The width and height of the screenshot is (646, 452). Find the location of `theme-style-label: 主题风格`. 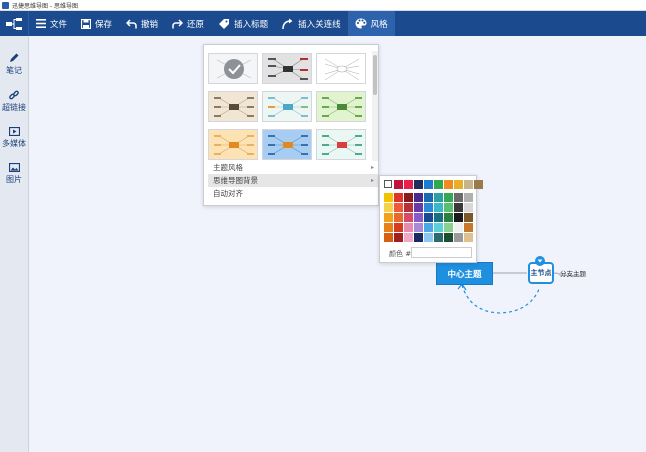

theme-style-label: 主题风格 is located at coordinates (228, 167).